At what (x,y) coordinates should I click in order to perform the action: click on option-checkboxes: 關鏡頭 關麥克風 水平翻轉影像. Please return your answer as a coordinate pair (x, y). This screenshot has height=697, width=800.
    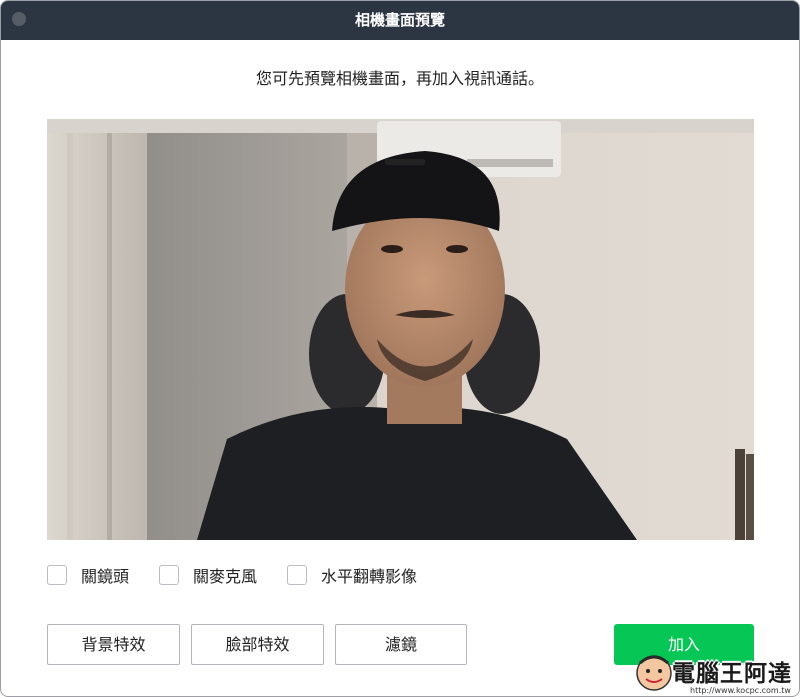
    Looking at the image, I should click on (247, 575).